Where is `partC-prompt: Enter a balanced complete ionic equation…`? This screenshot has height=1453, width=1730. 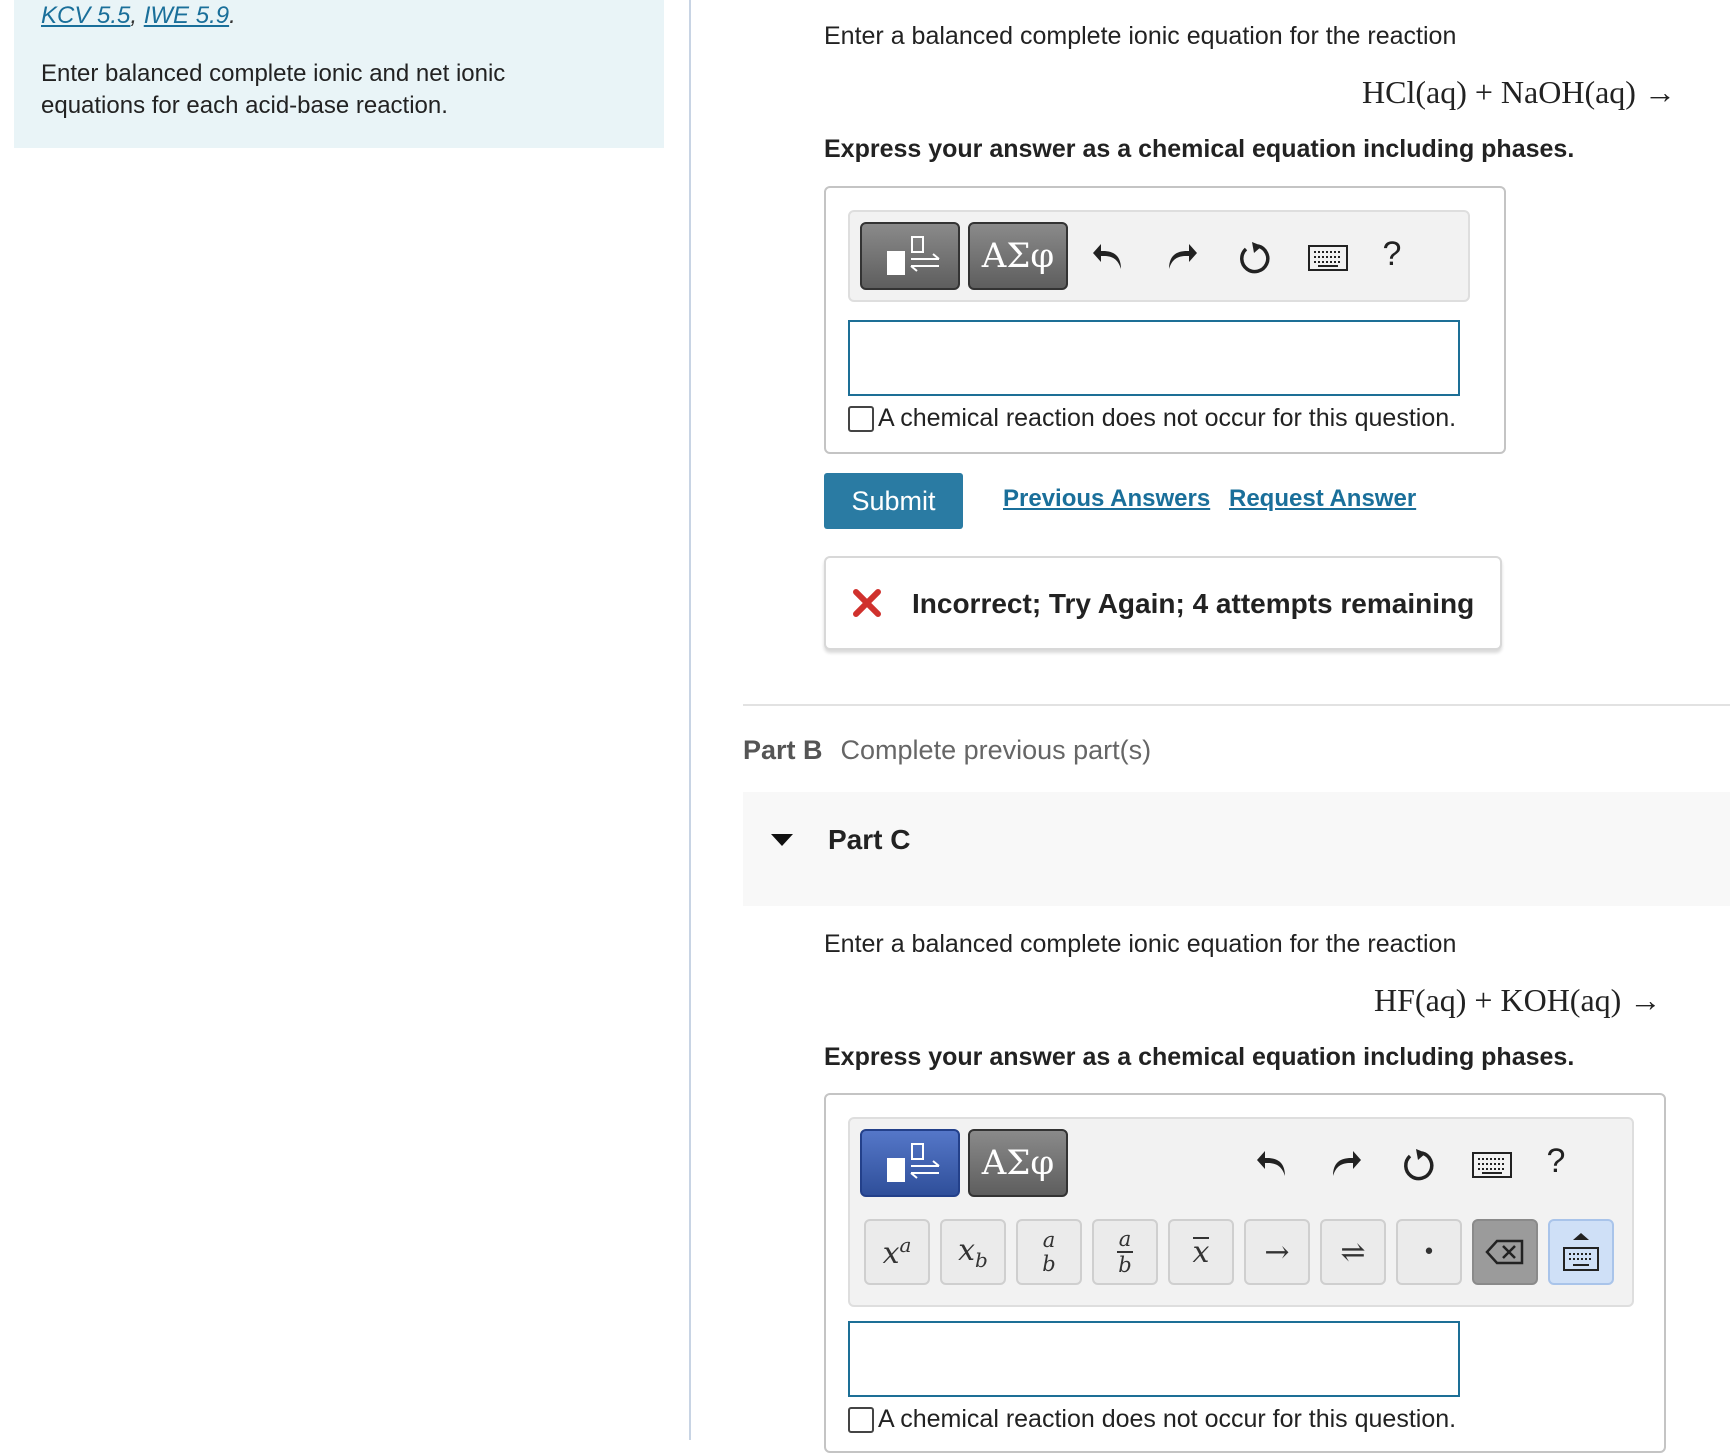 partC-prompt: Enter a balanced complete ionic equation… is located at coordinates (1140, 944).